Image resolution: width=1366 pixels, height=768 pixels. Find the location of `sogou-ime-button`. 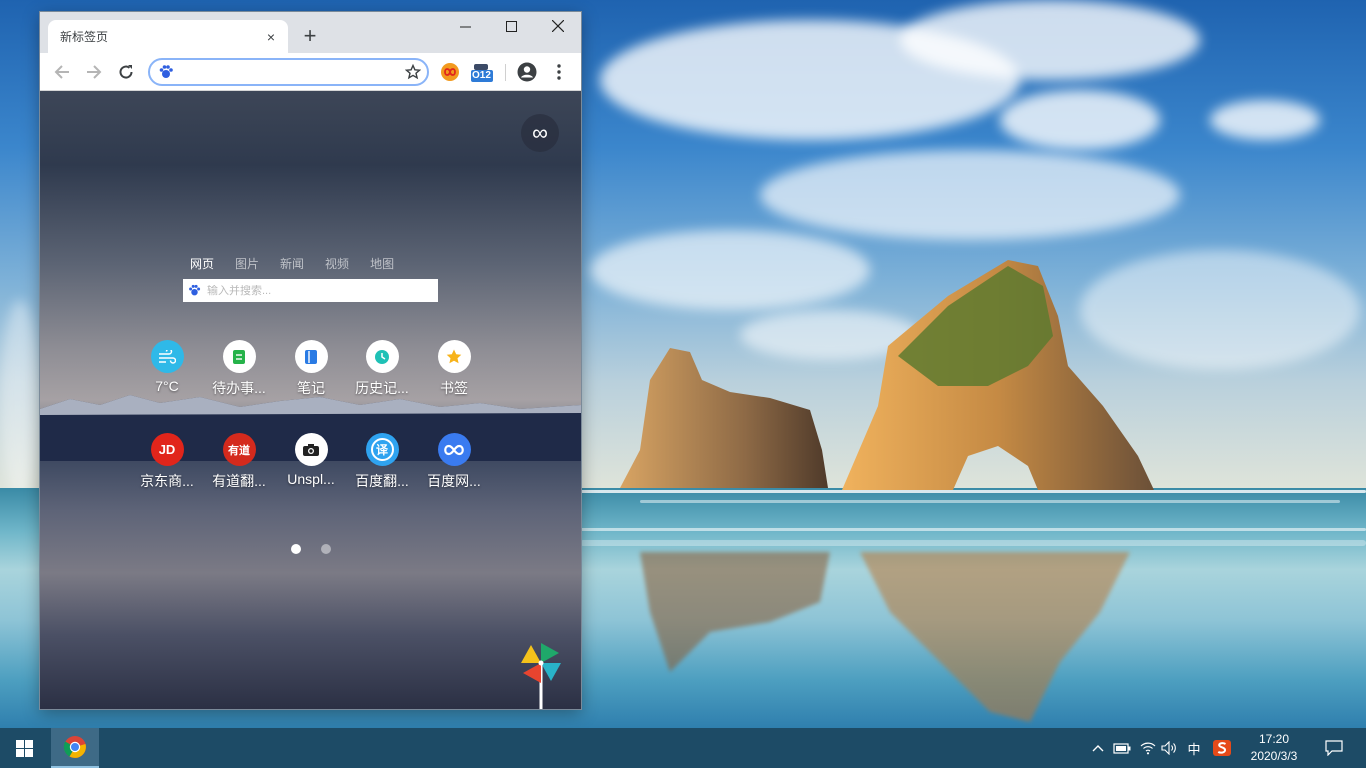

sogou-ime-button is located at coordinates (1222, 748).